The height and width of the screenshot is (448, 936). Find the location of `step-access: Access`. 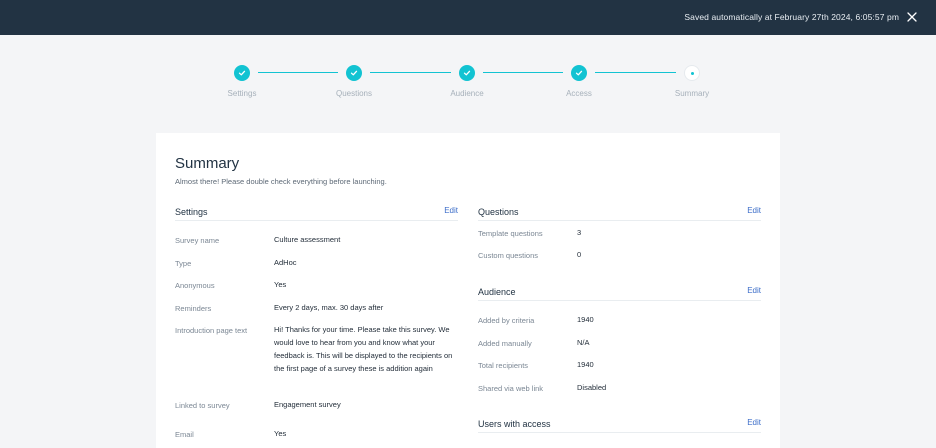

step-access: Access is located at coordinates (579, 79).